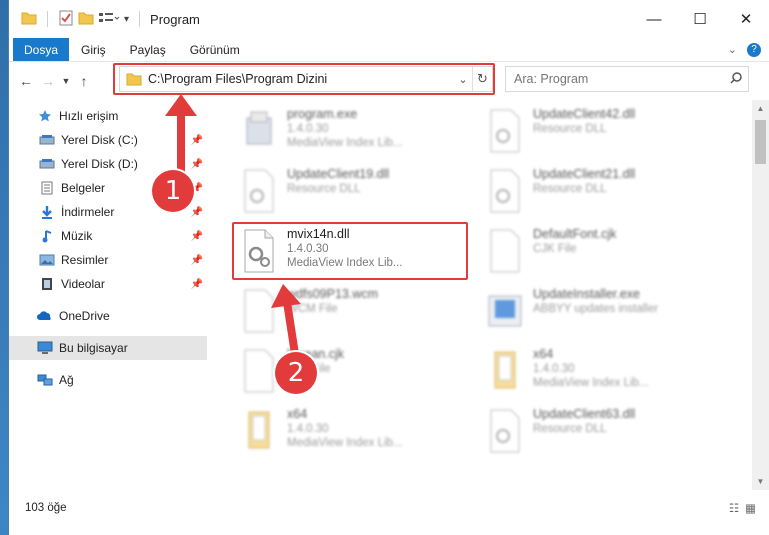 This screenshot has height=535, width=769. What do you see at coordinates (389, 19) in the screenshot?
I see `title-bar: ▾ Program — ☐ ✕` at bounding box center [389, 19].